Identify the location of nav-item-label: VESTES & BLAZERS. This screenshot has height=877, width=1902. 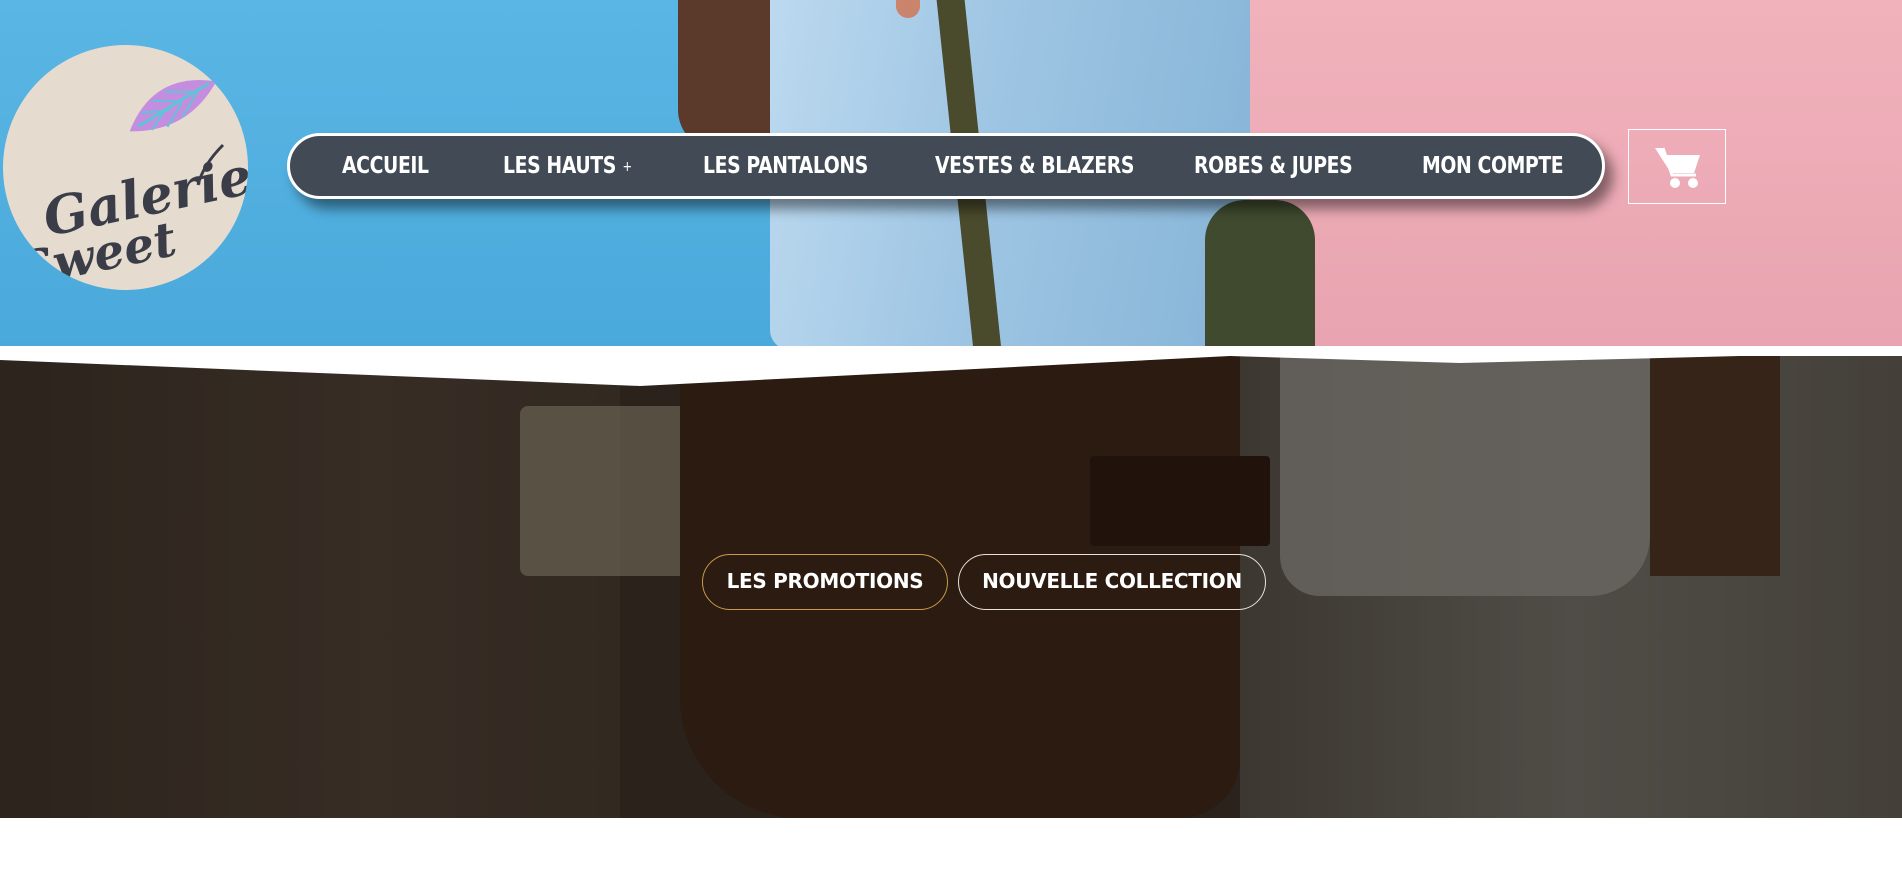
(1035, 166).